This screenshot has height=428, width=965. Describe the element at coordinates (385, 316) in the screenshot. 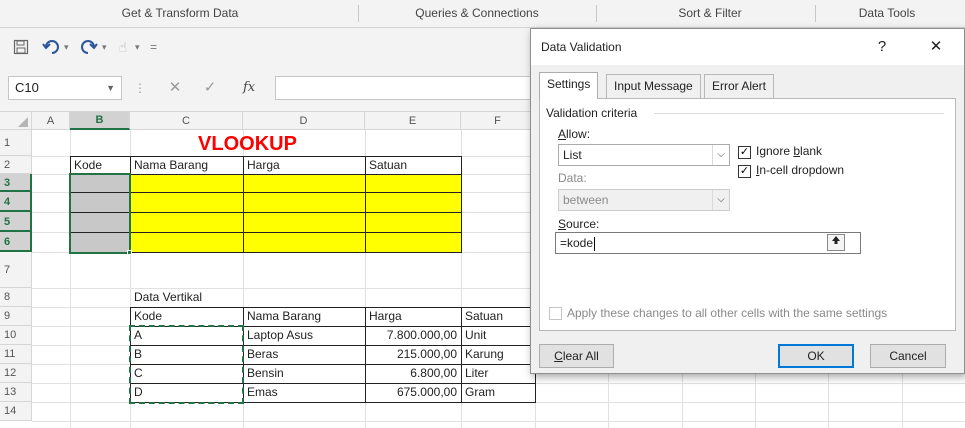

I see `bottom-header-harga: Harga` at that location.